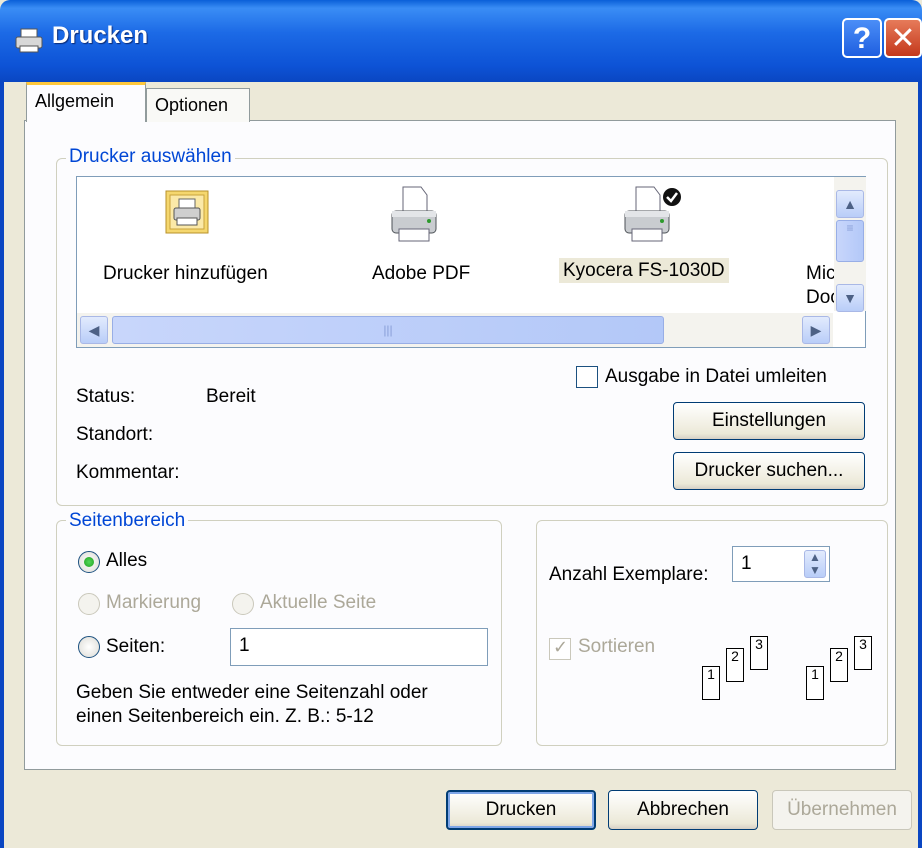  What do you see at coordinates (587, 377) in the screenshot?
I see `print-to-file-checkbox` at bounding box center [587, 377].